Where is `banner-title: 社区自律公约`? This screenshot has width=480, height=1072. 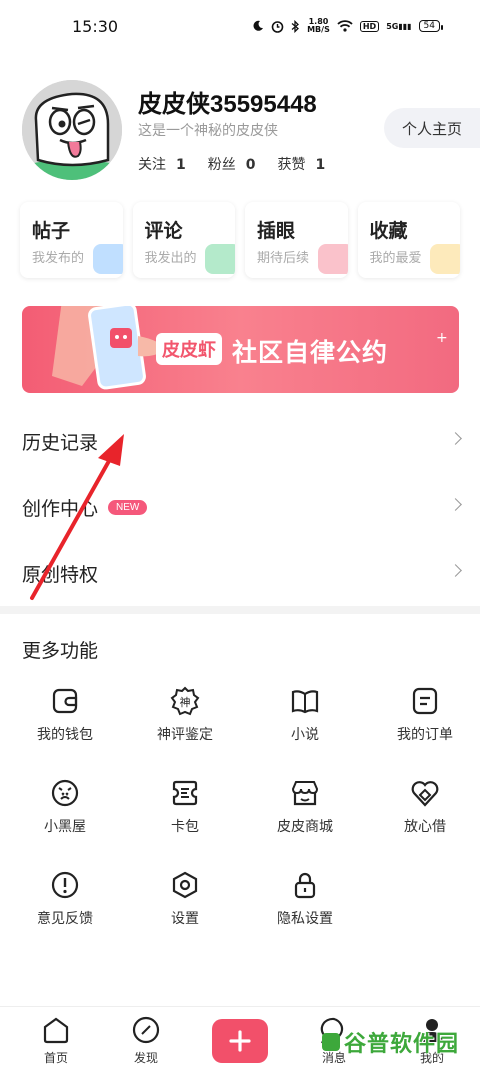 banner-title: 社区自律公约 is located at coordinates (310, 352).